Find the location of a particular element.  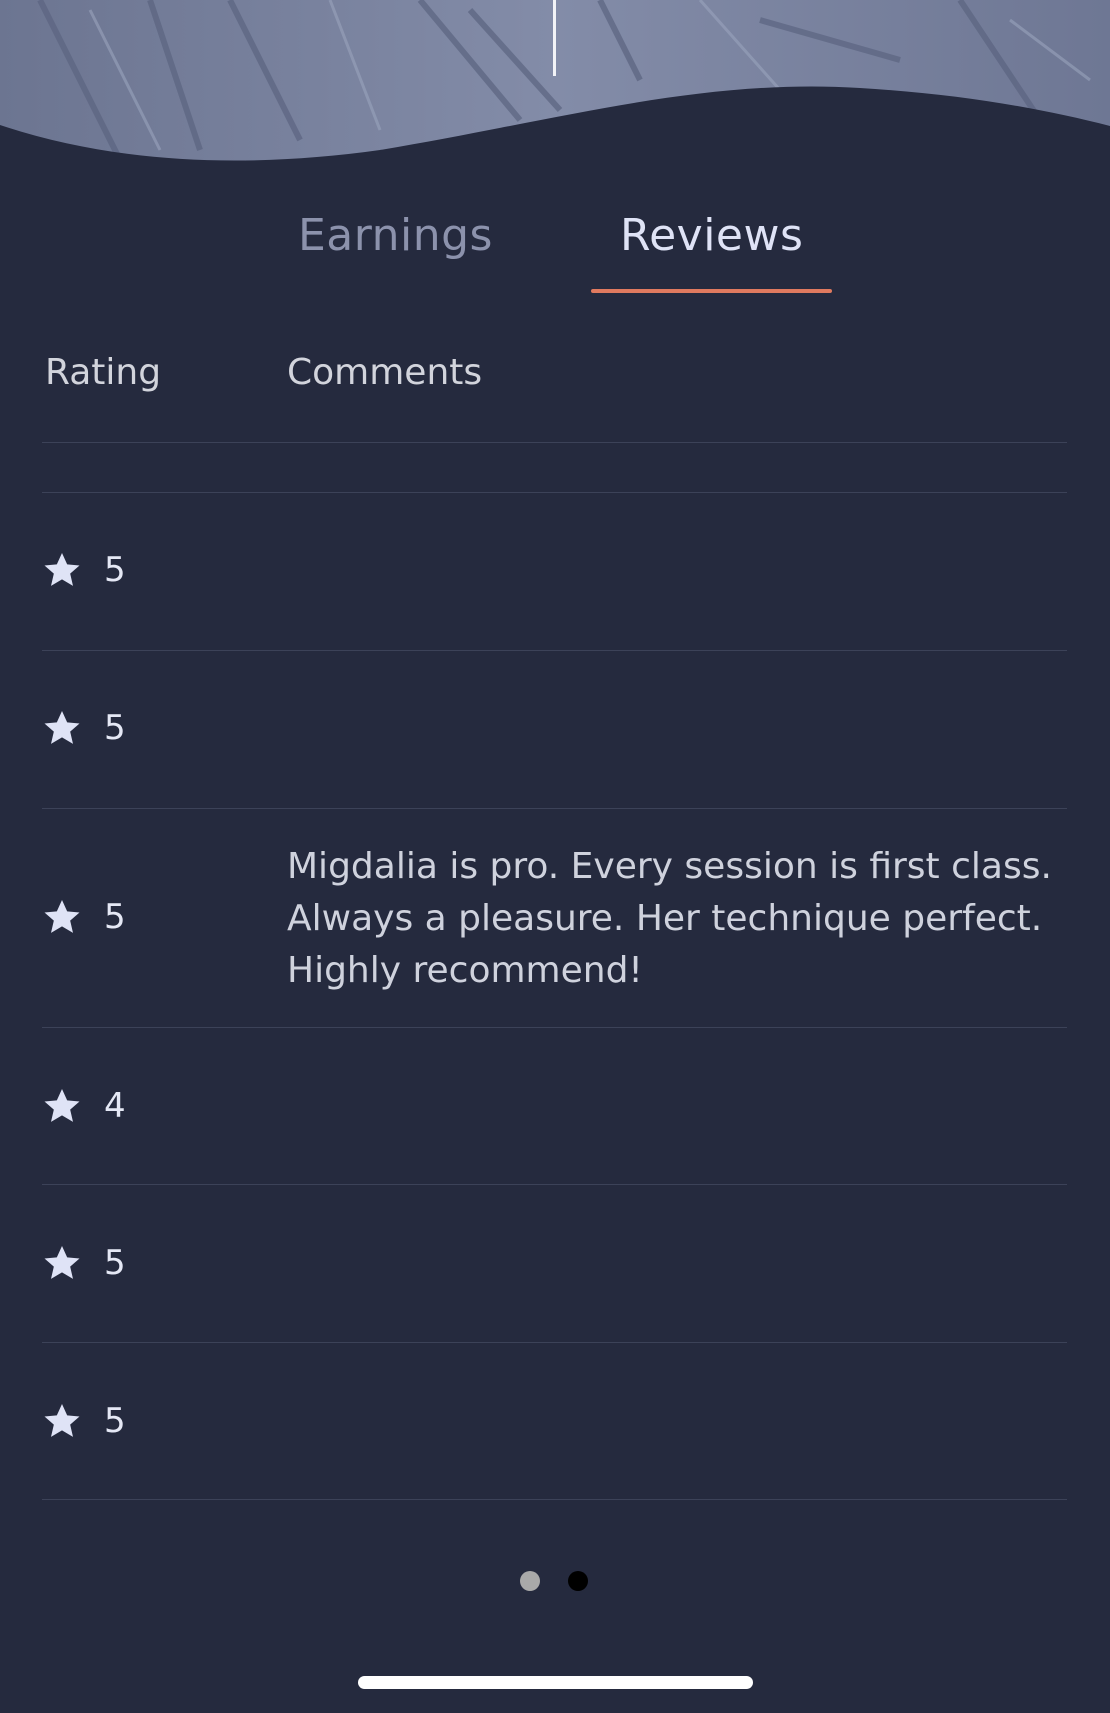

review-row: 4 is located at coordinates (554, 1106).